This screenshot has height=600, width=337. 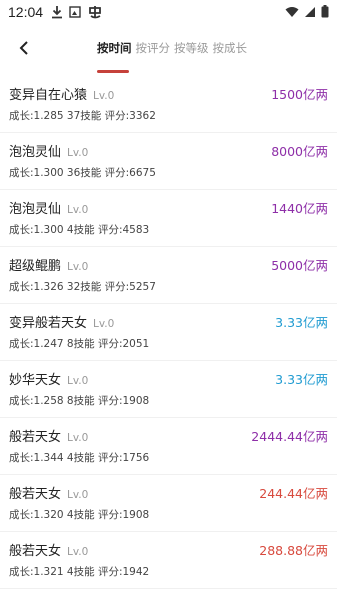 What do you see at coordinates (79, 401) in the screenshot?
I see `item-meta: 成长:1.258 8技能 评分:1908` at bounding box center [79, 401].